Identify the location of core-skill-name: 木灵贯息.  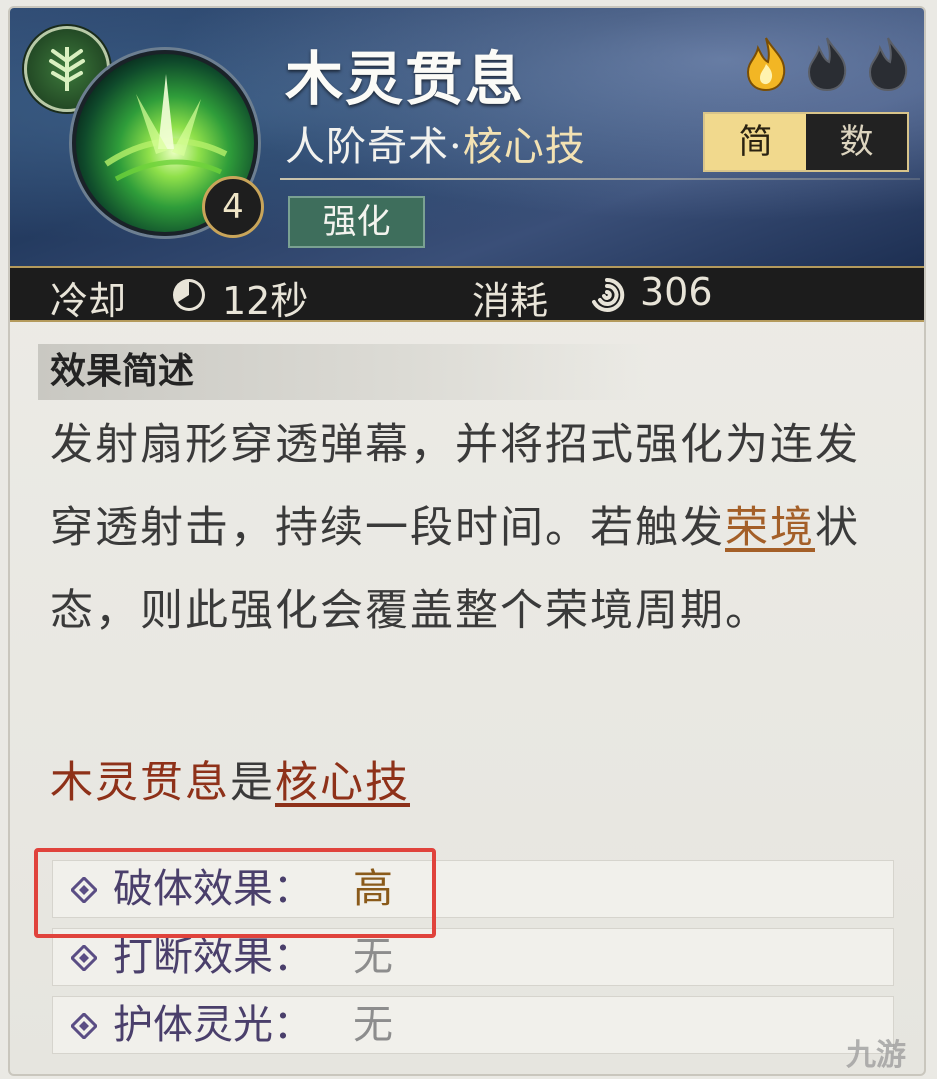
(140, 783).